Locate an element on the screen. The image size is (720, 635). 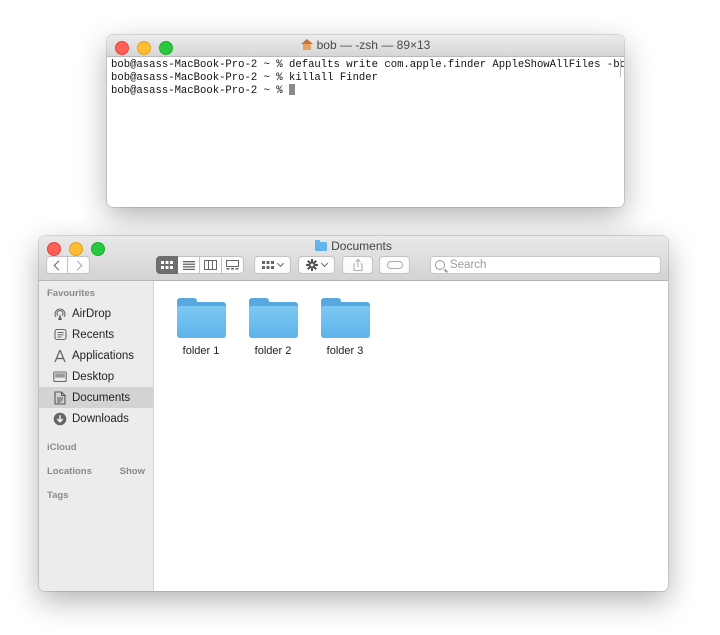
terminal-scrollbar is located at coordinates (620, 68).